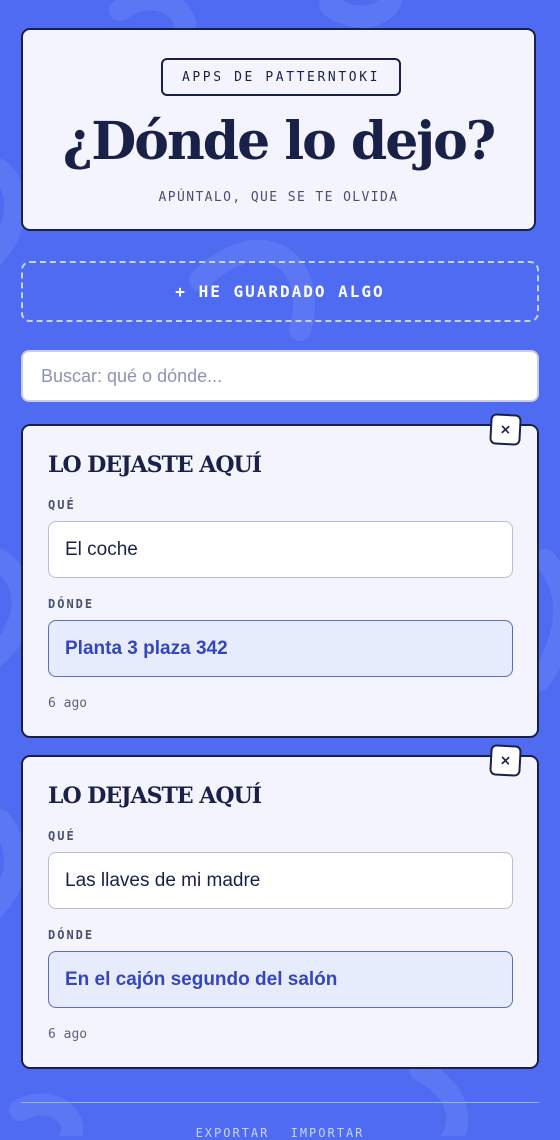 The height and width of the screenshot is (1140, 560). I want to click on search-input, so click(280, 376).